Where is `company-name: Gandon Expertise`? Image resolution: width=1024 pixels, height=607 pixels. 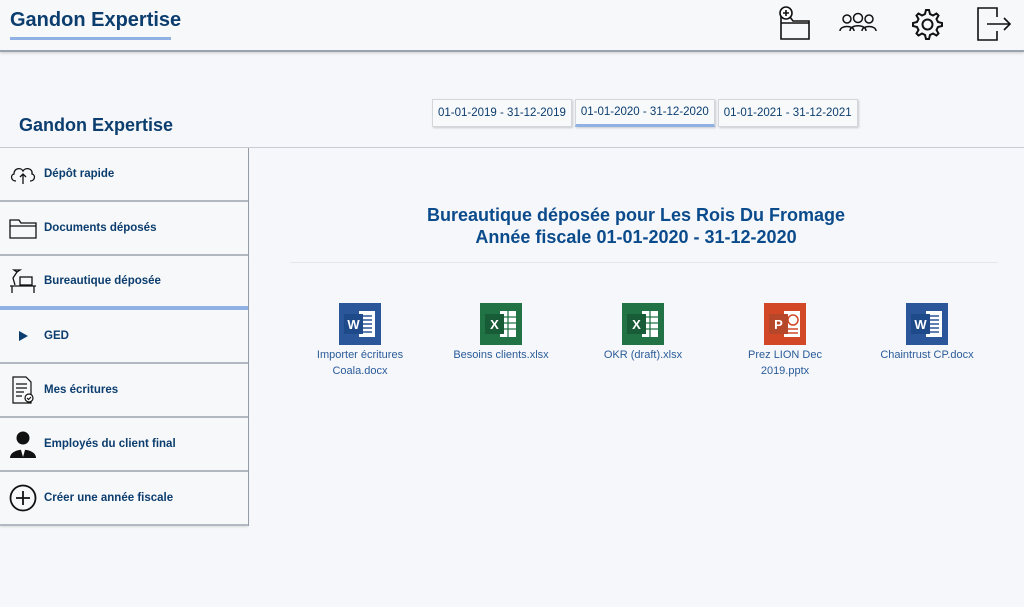
company-name: Gandon Expertise is located at coordinates (96, 125).